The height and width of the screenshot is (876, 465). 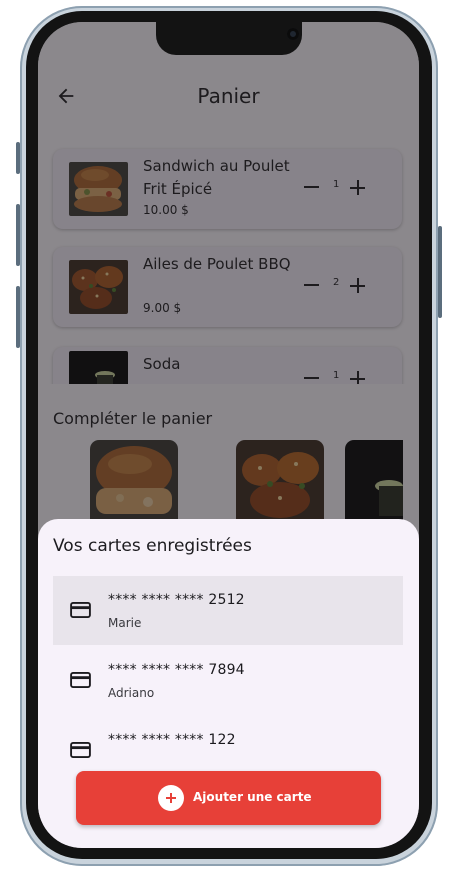 I want to click on card-number: **** **** **** 2512, so click(x=176, y=600).